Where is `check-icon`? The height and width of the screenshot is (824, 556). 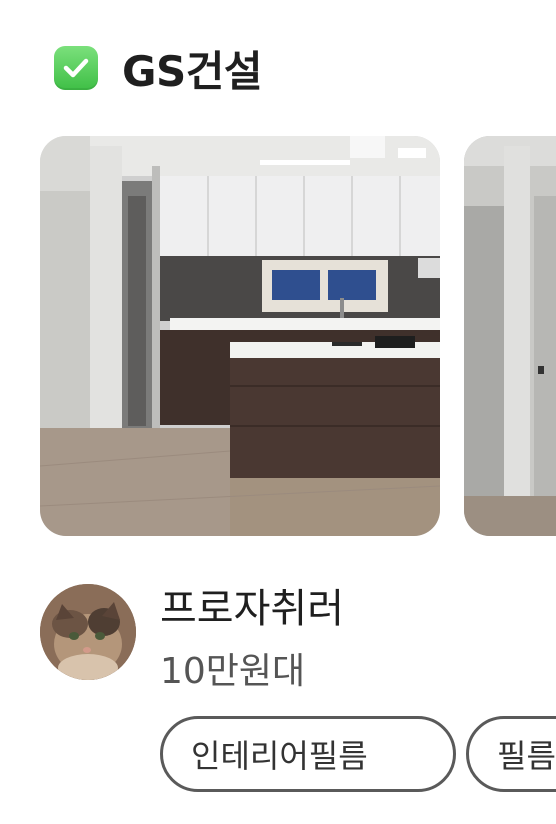 check-icon is located at coordinates (76, 68).